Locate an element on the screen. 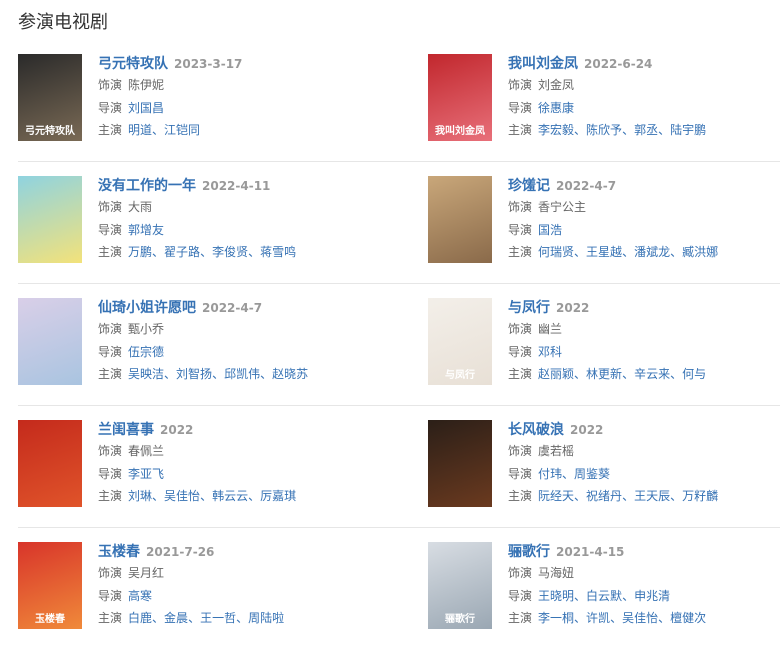 This screenshot has height=659, width=780. person-link: 何与 is located at coordinates (694, 374).